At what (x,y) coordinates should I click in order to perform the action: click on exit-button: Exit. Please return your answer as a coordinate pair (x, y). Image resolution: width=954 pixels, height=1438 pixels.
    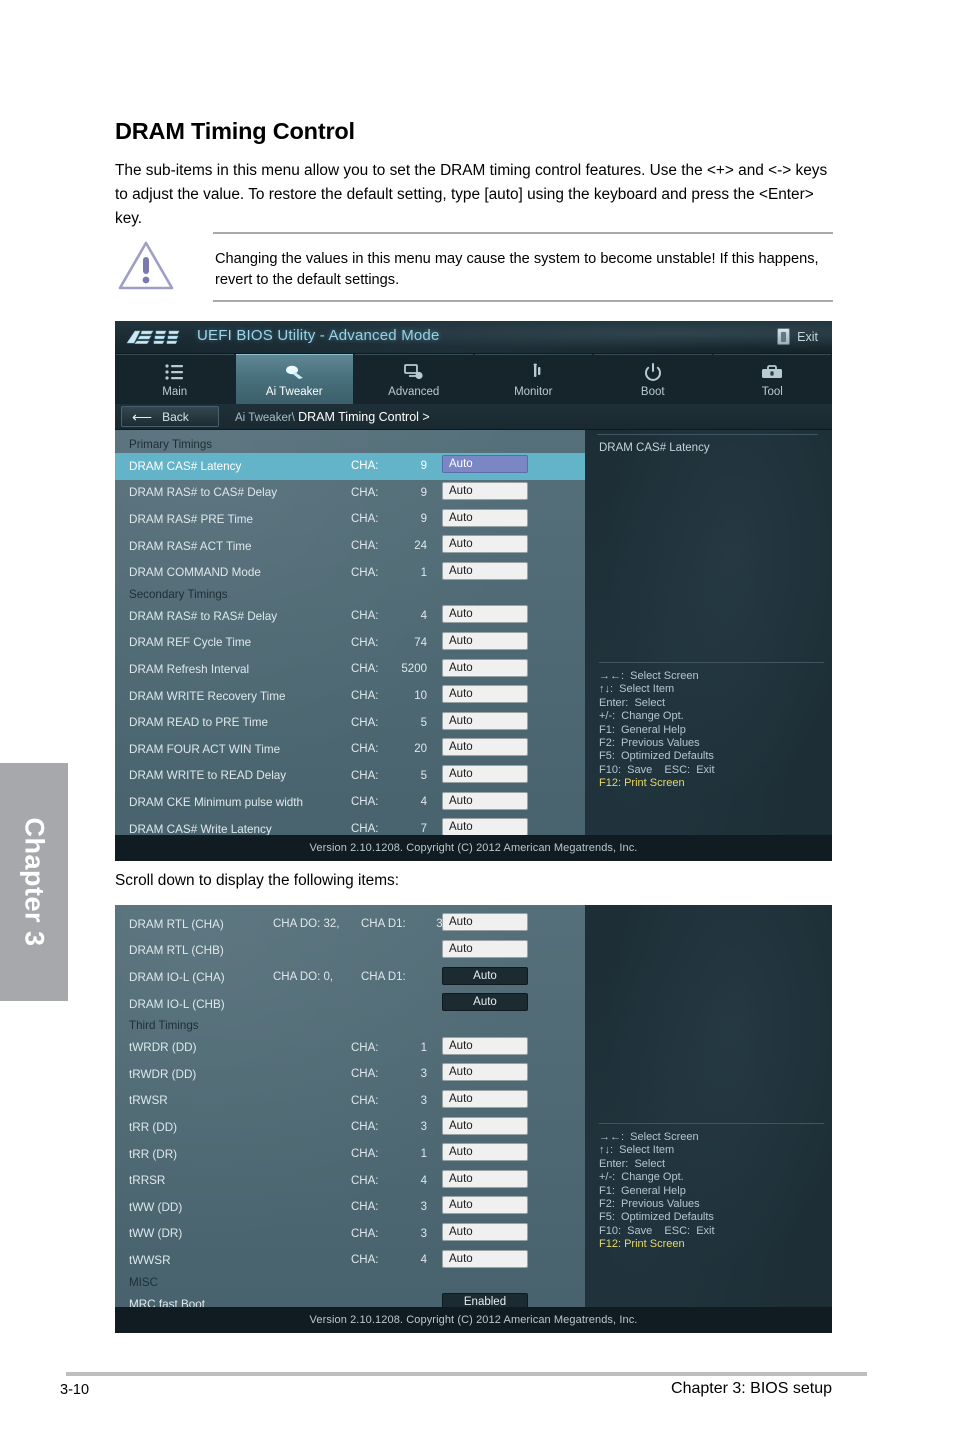
    Looking at the image, I should click on (797, 336).